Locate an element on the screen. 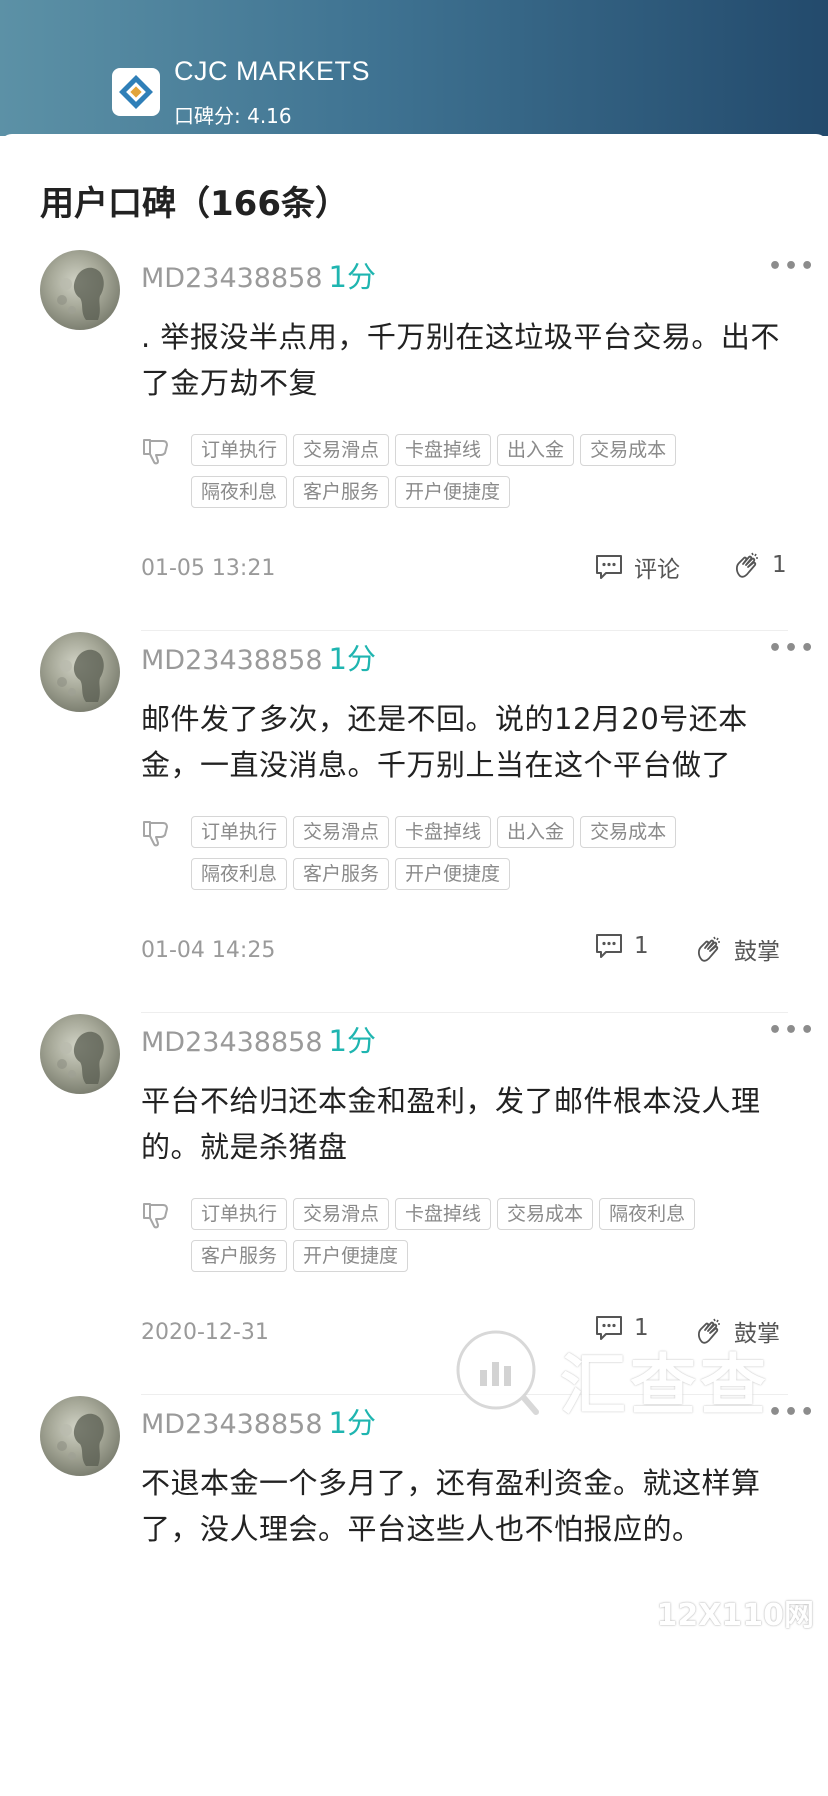 This screenshot has width=828, height=1796. clap-count: 1 is located at coordinates (779, 565).